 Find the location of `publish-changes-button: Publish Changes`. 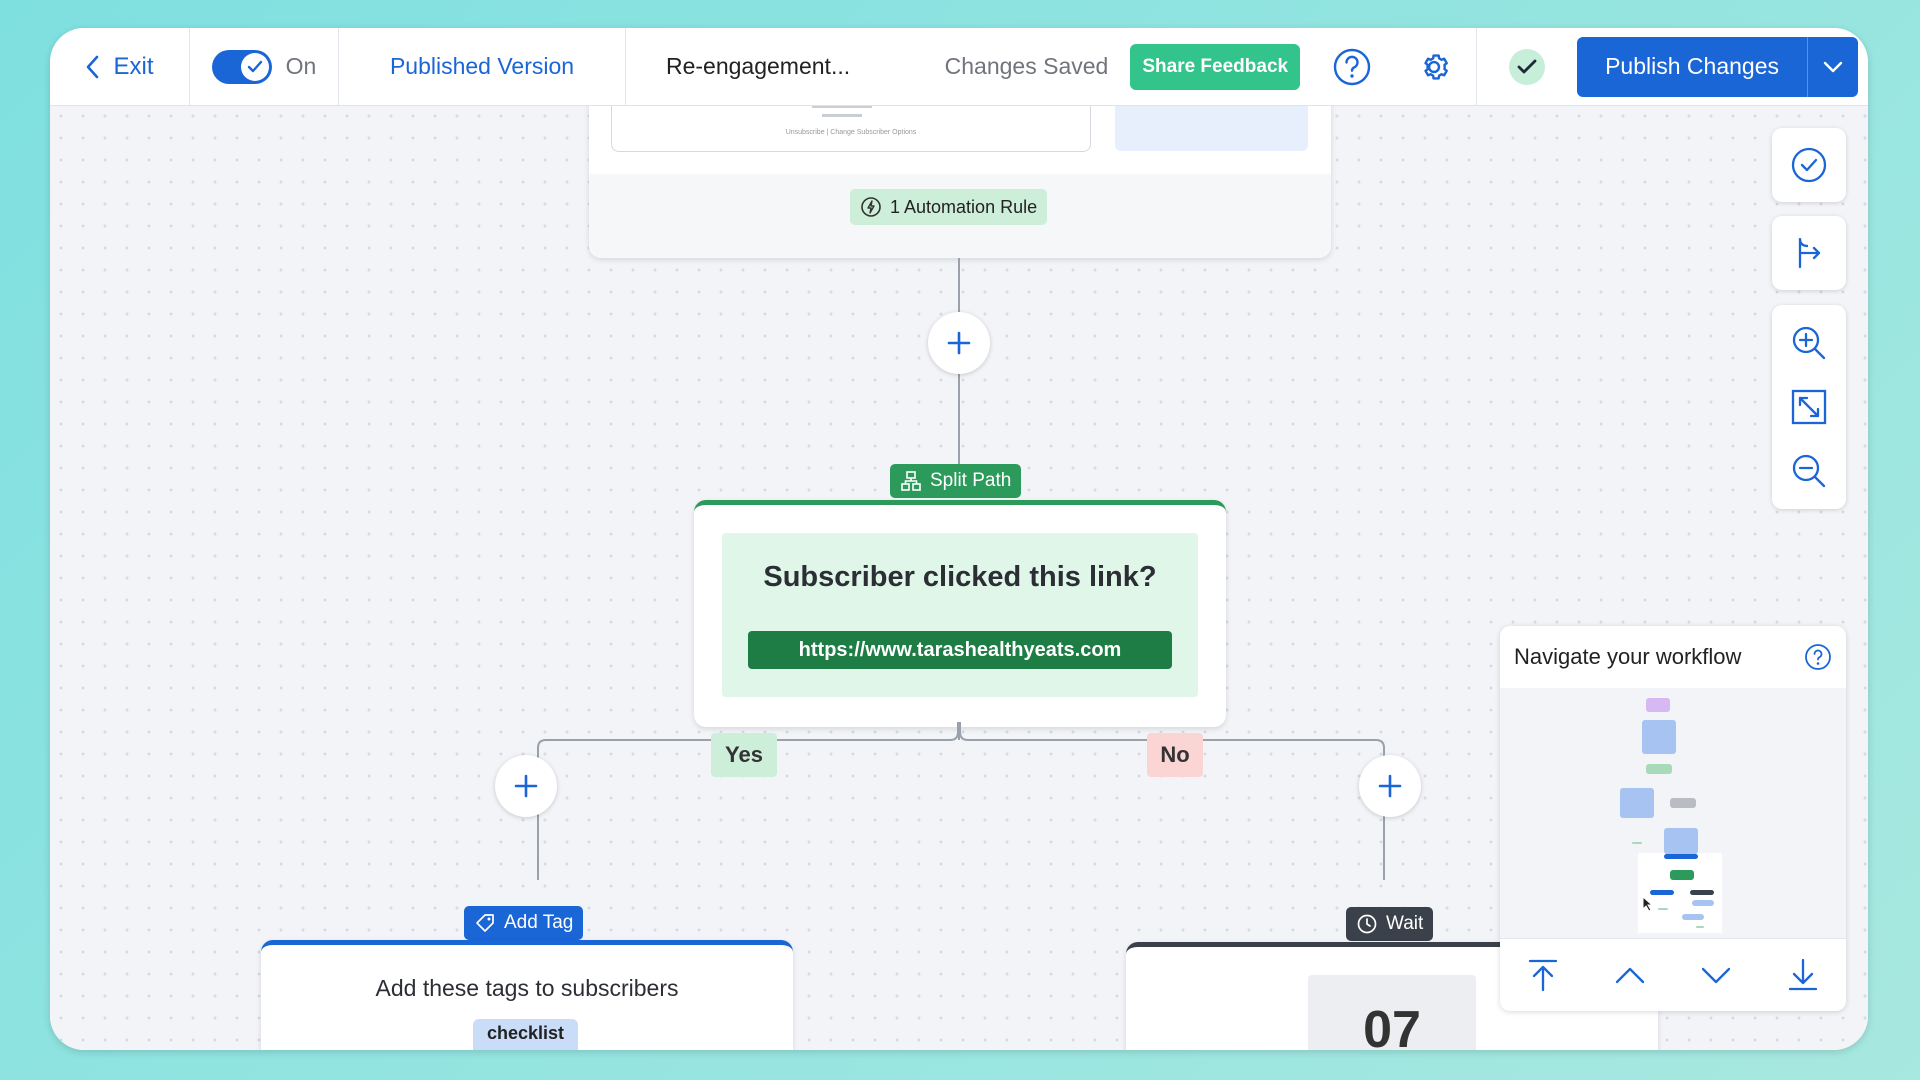

publish-changes-button: Publish Changes is located at coordinates (1692, 66).